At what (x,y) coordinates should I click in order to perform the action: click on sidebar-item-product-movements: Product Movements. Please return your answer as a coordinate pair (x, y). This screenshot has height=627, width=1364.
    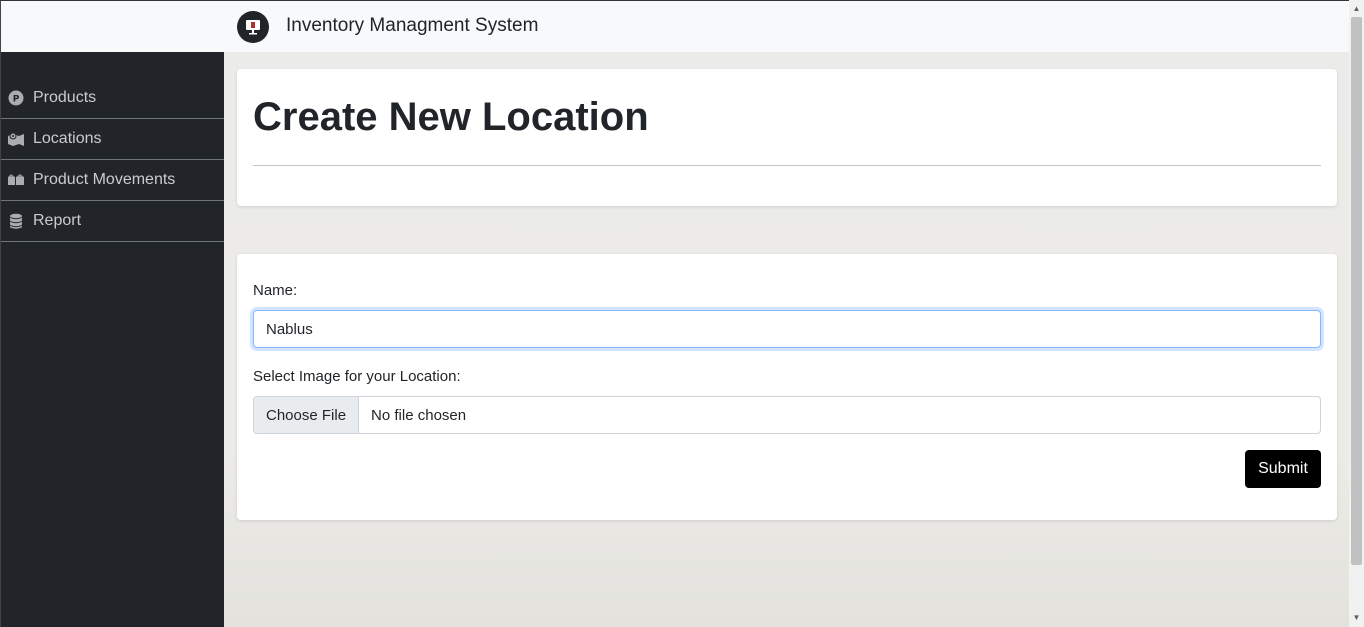
    Looking at the image, I should click on (112, 180).